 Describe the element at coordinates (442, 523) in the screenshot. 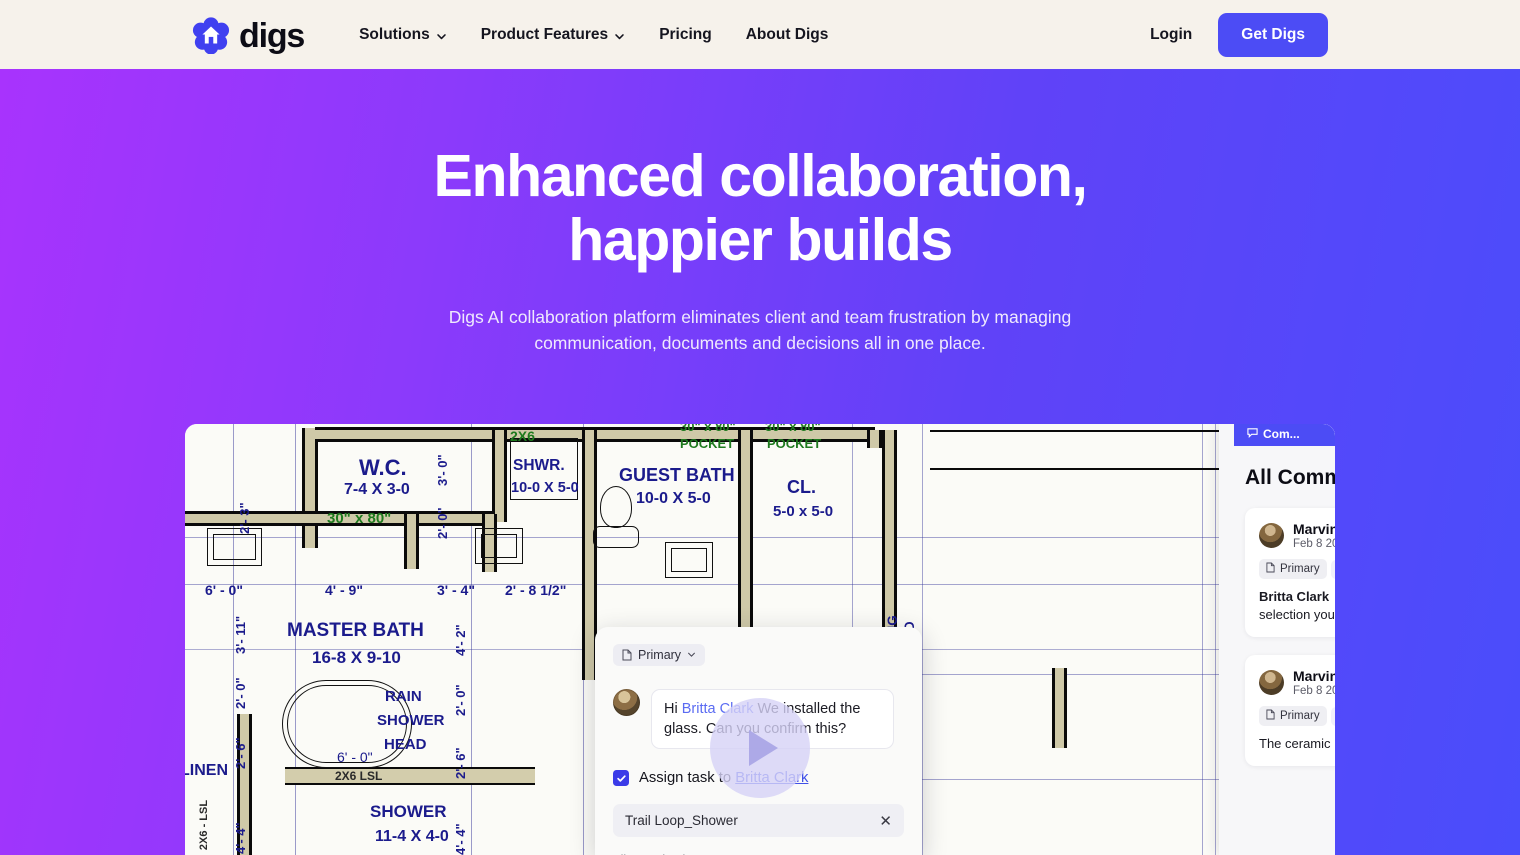

I see `plan-dim-5: 2'- 0"` at that location.